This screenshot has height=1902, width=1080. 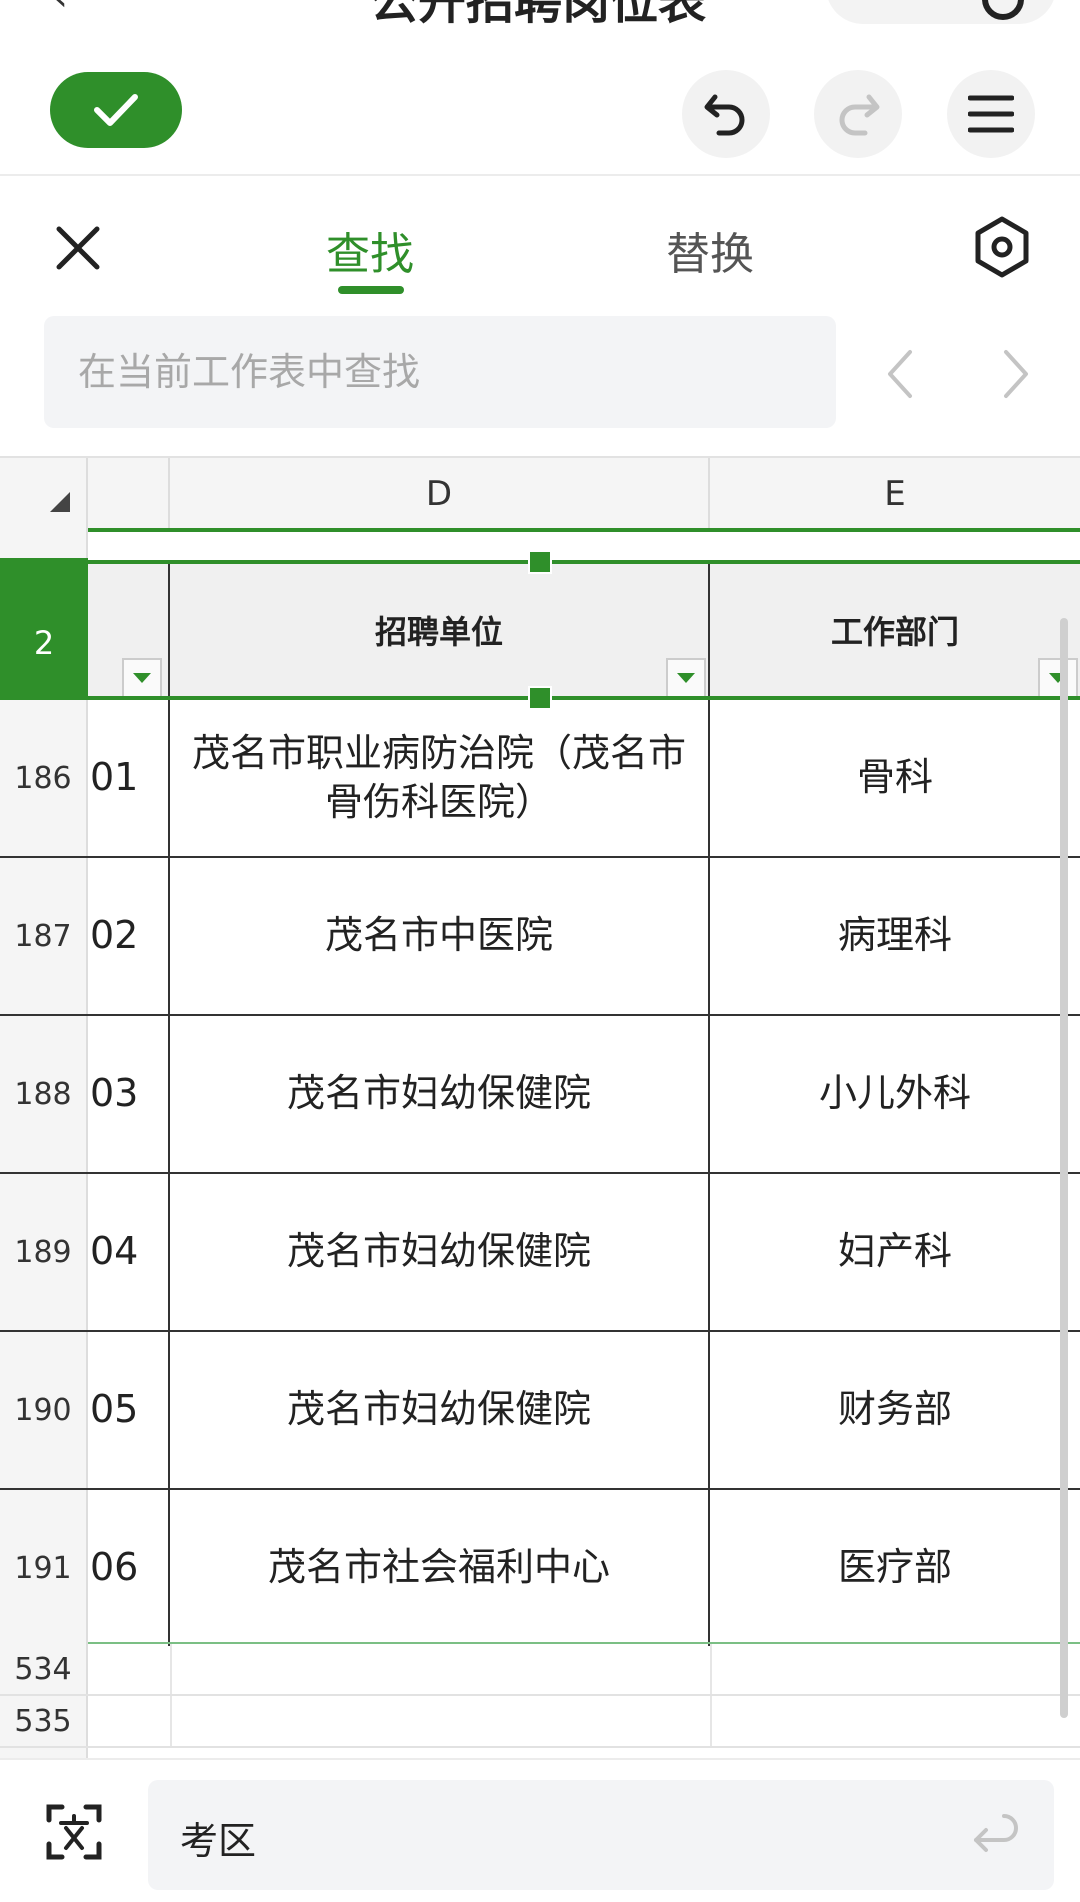 What do you see at coordinates (129, 936) in the screenshot?
I see `cell-code: 02` at bounding box center [129, 936].